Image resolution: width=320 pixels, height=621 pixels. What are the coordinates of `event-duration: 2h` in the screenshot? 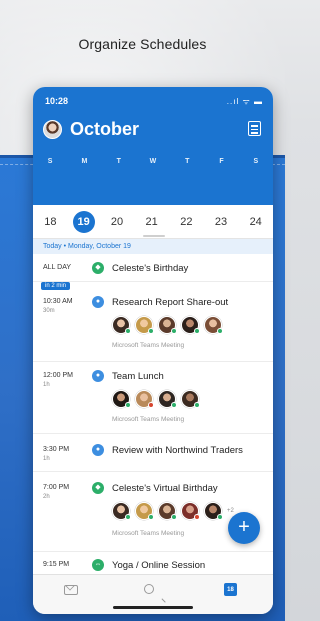 It's located at (46, 497).